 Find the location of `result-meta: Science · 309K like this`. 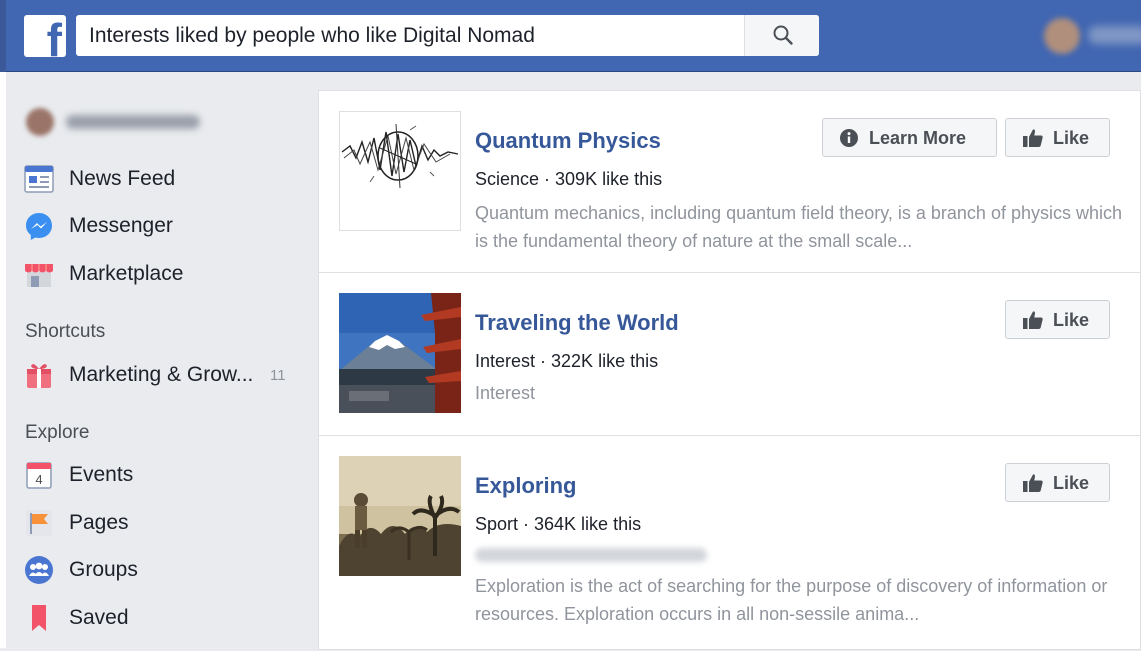

result-meta: Science · 309K like this is located at coordinates (569, 179).